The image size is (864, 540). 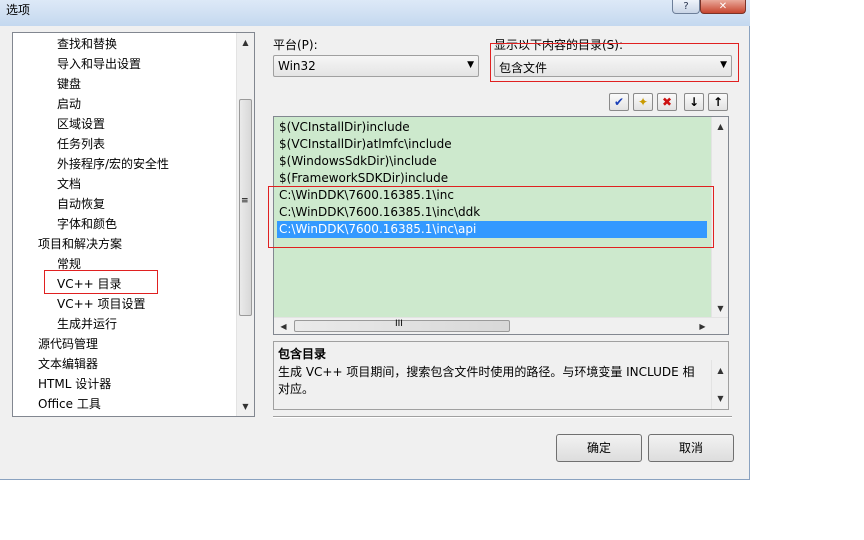 I want to click on annotation-highlight-ddk-paths, so click(x=491, y=217).